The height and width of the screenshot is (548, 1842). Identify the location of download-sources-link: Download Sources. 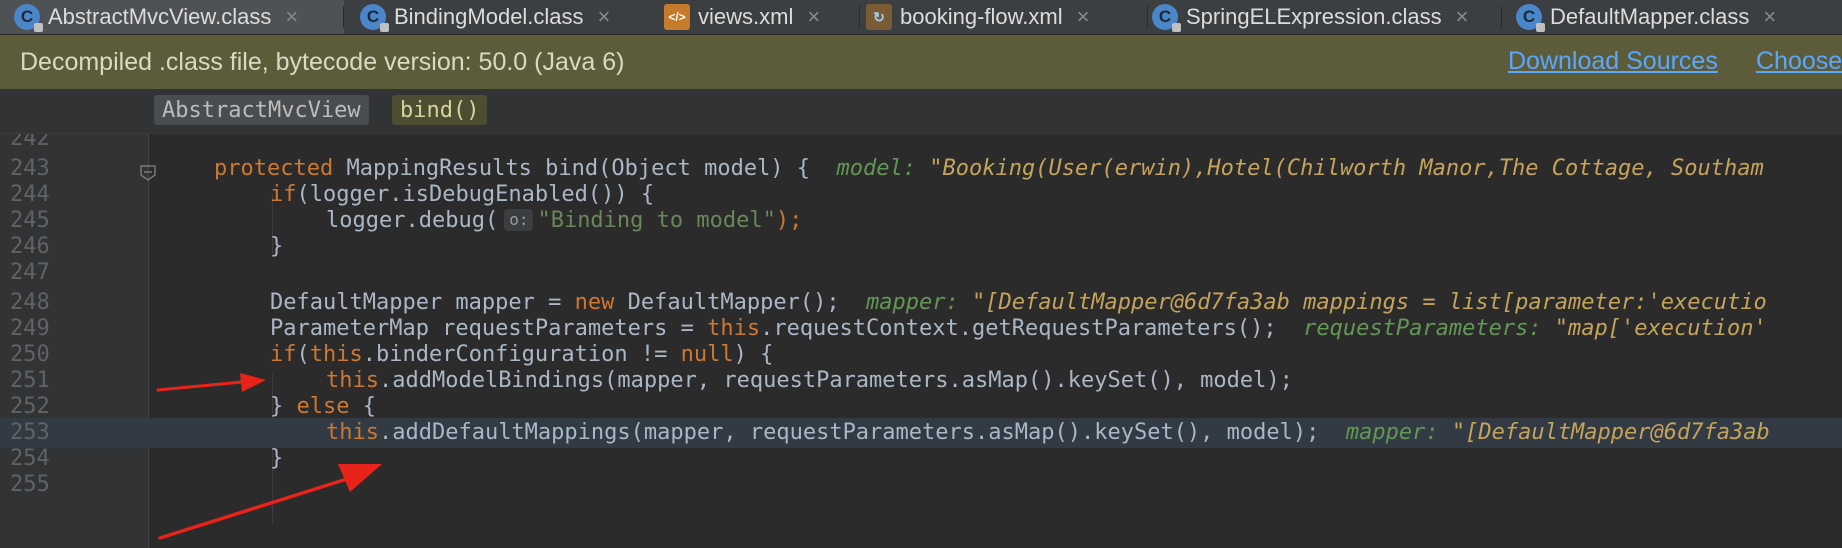
(1613, 61).